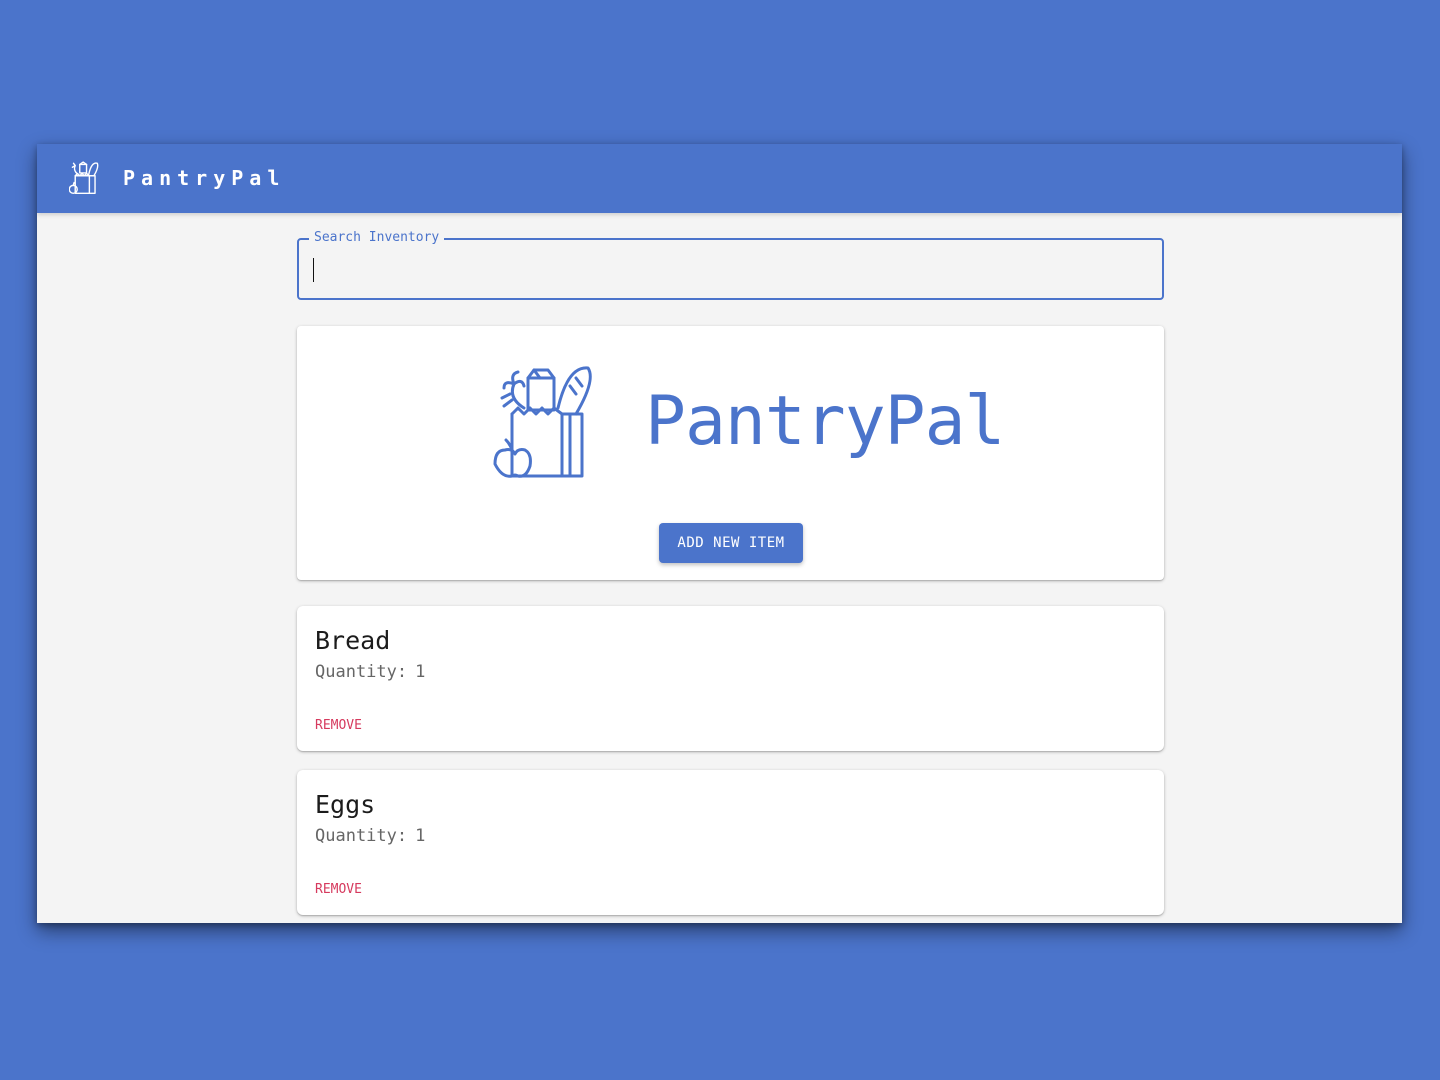 The image size is (1440, 1080). What do you see at coordinates (825, 421) in the screenshot?
I see `hero-title: PantryPal` at bounding box center [825, 421].